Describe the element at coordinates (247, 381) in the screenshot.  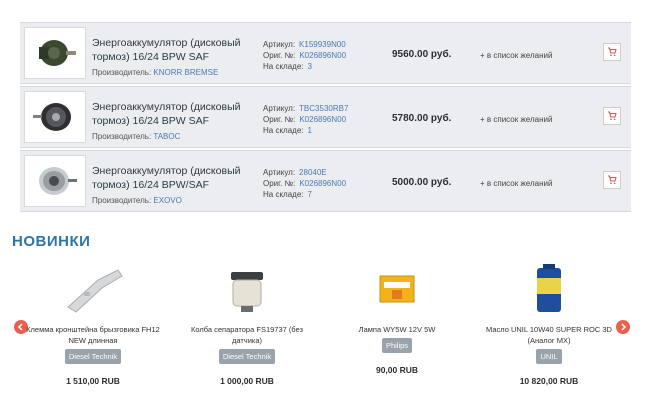
I see `new-item-price: 1 000,00 RUB` at that location.